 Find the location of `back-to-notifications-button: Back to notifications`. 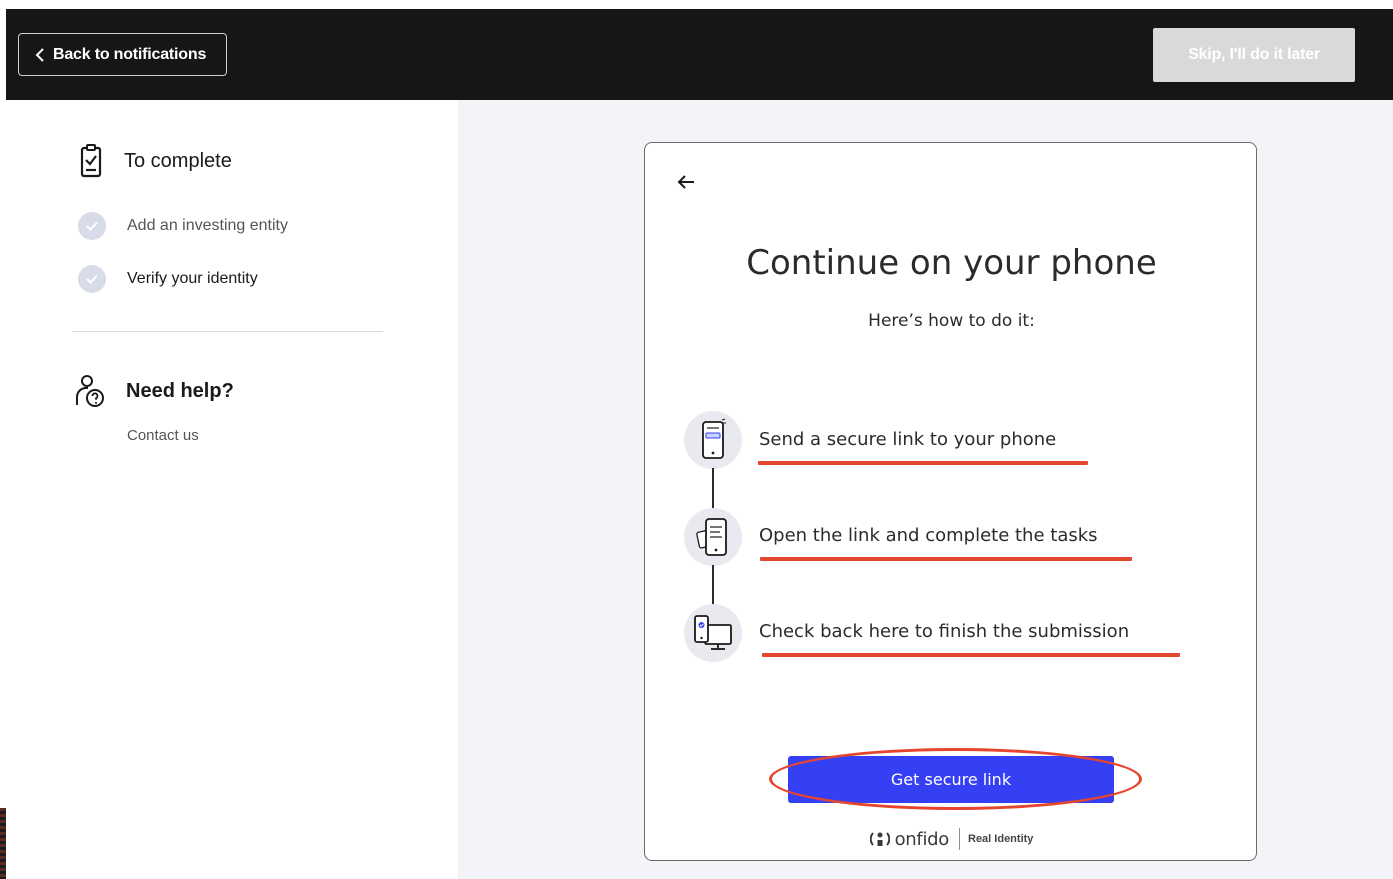

back-to-notifications-button: Back to notifications is located at coordinates (122, 54).